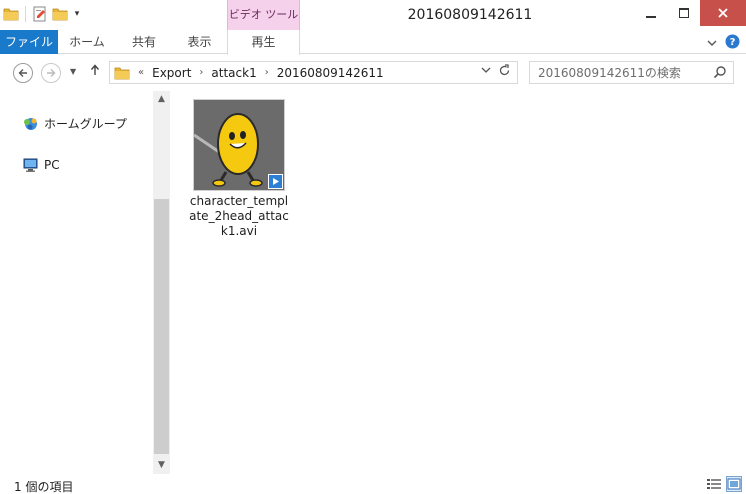 This screenshot has height=494, width=746. What do you see at coordinates (29, 42) in the screenshot?
I see `tab-file: ファイル` at bounding box center [29, 42].